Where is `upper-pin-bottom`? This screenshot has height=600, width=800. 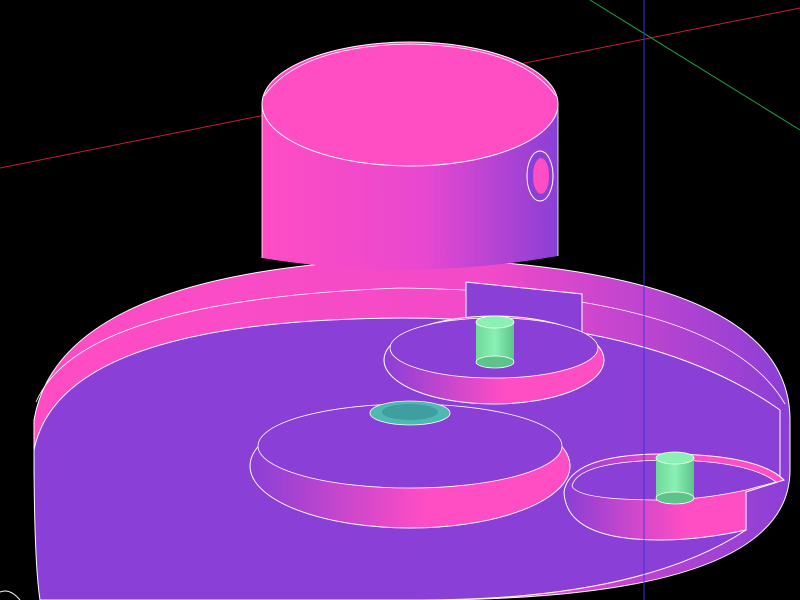 upper-pin-bottom is located at coordinates (495, 362).